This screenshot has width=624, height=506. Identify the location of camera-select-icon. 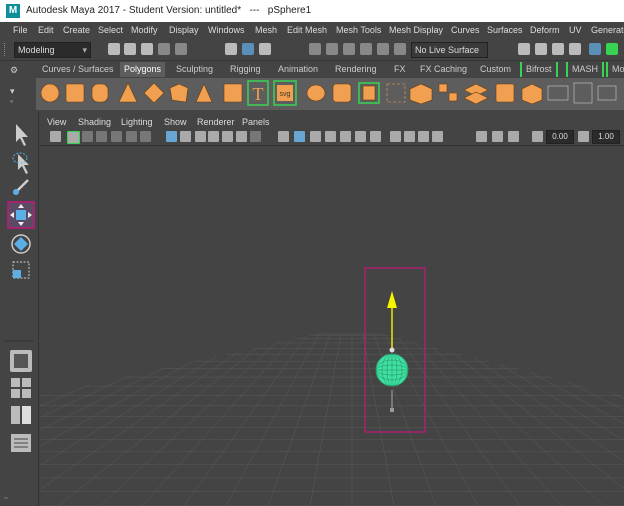
(55, 136).